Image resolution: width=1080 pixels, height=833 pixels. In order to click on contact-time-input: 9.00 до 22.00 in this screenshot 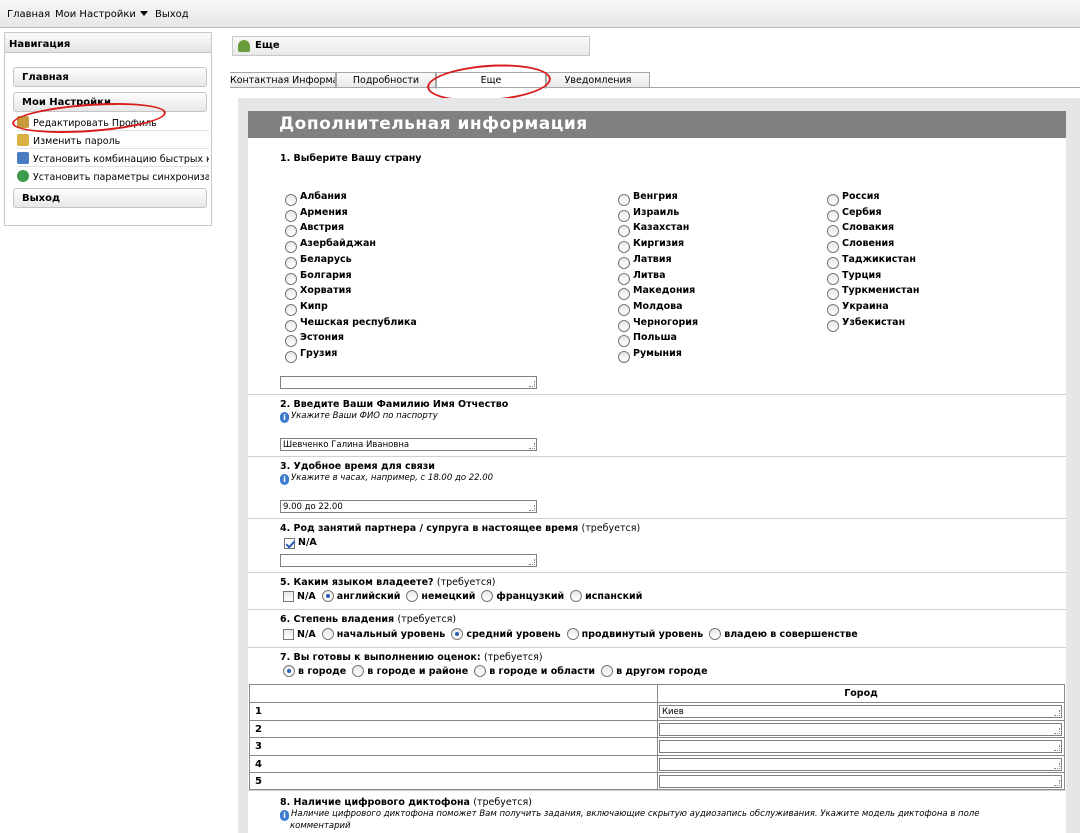, I will do `click(408, 506)`.